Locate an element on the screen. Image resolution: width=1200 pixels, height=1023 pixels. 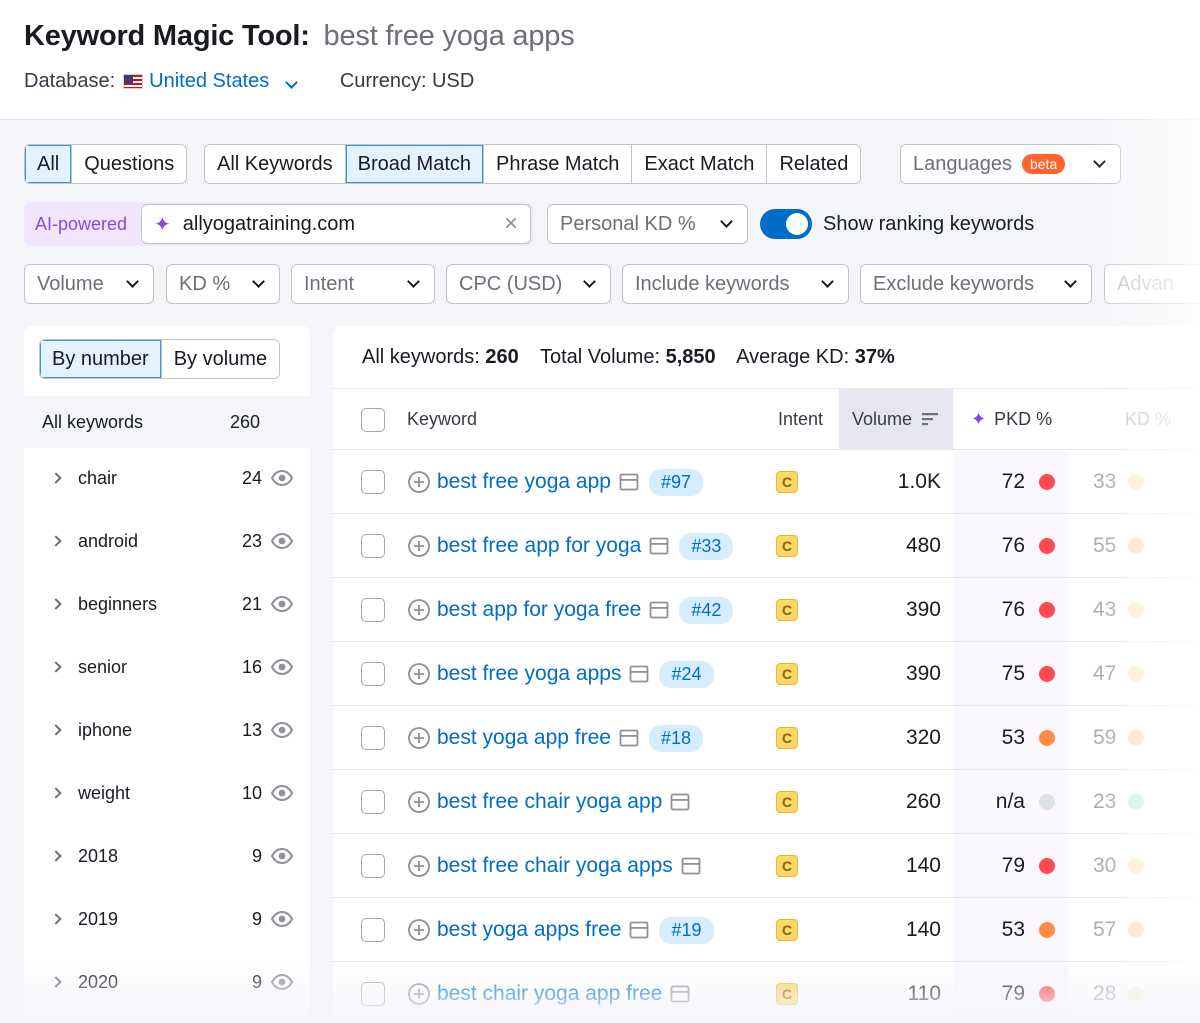
keyword-group-item: 2019 9 is located at coordinates (167, 919).